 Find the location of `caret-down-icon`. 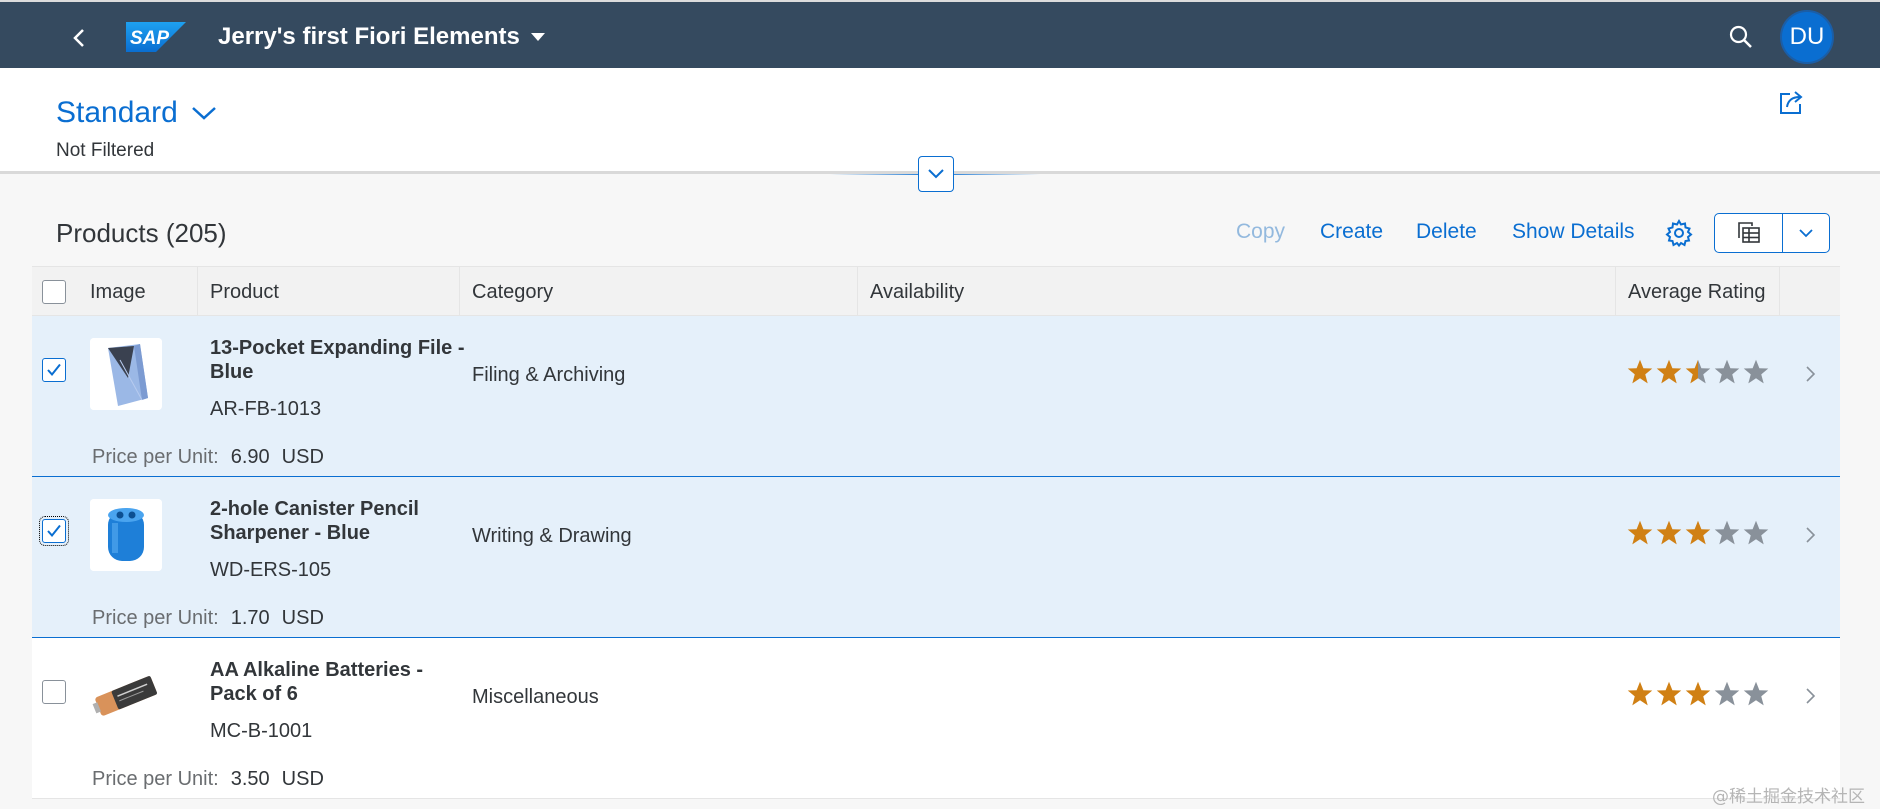

caret-down-icon is located at coordinates (537, 37).